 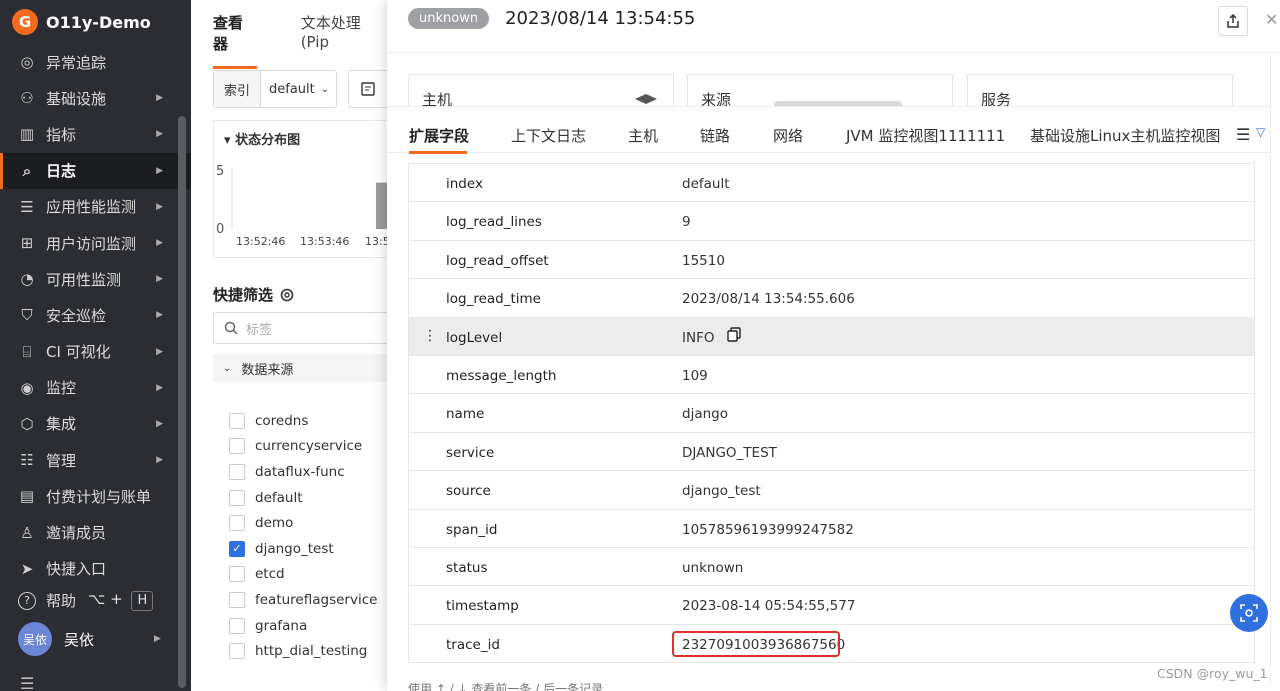 I want to click on gear-icon, so click(x=287, y=295).